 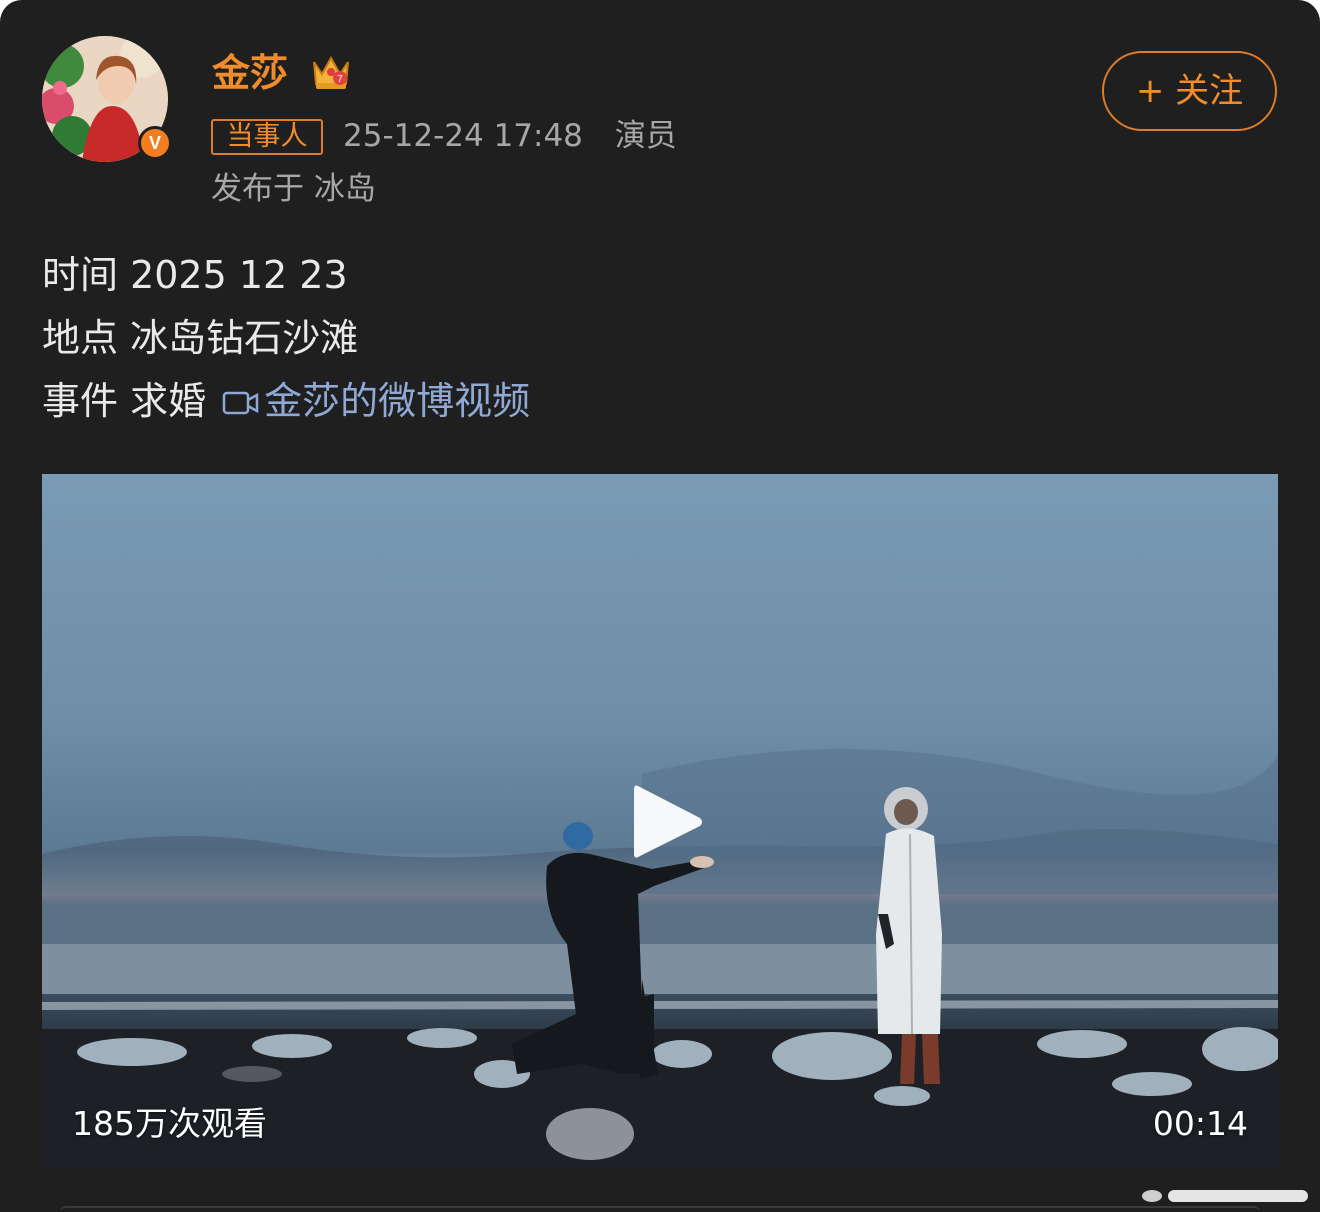 What do you see at coordinates (293, 189) in the screenshot?
I see `post-location: 发布于 冰岛` at bounding box center [293, 189].